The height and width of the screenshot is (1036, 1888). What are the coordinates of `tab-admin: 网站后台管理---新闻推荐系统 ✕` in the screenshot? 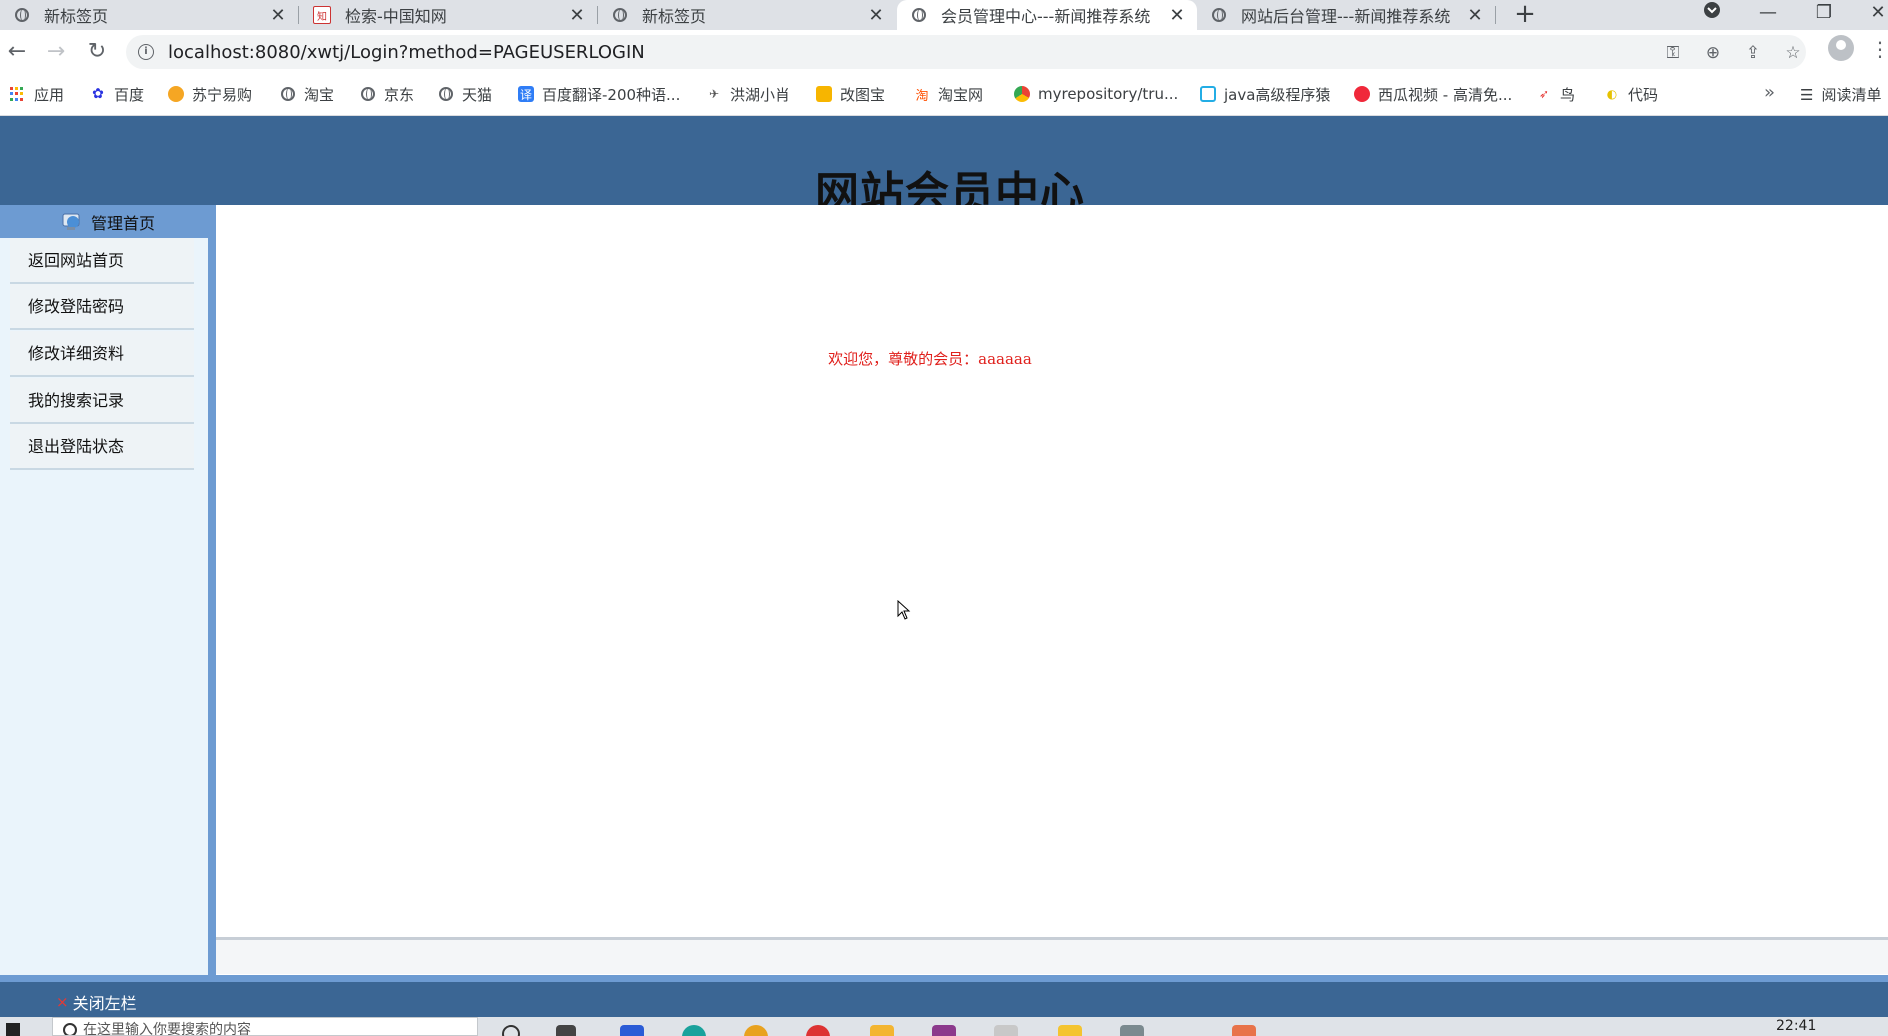 It's located at (1346, 15).